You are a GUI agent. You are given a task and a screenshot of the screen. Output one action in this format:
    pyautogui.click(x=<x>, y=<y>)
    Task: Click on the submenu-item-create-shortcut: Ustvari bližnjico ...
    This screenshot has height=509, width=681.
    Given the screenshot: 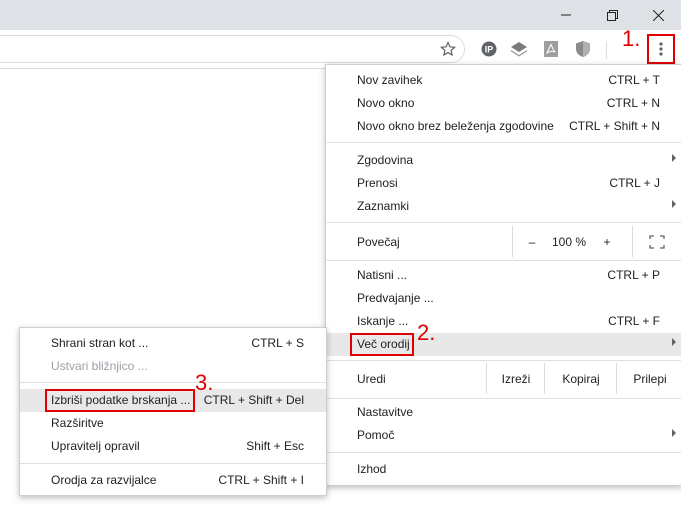 What is the action you would take?
    pyautogui.click(x=99, y=366)
    